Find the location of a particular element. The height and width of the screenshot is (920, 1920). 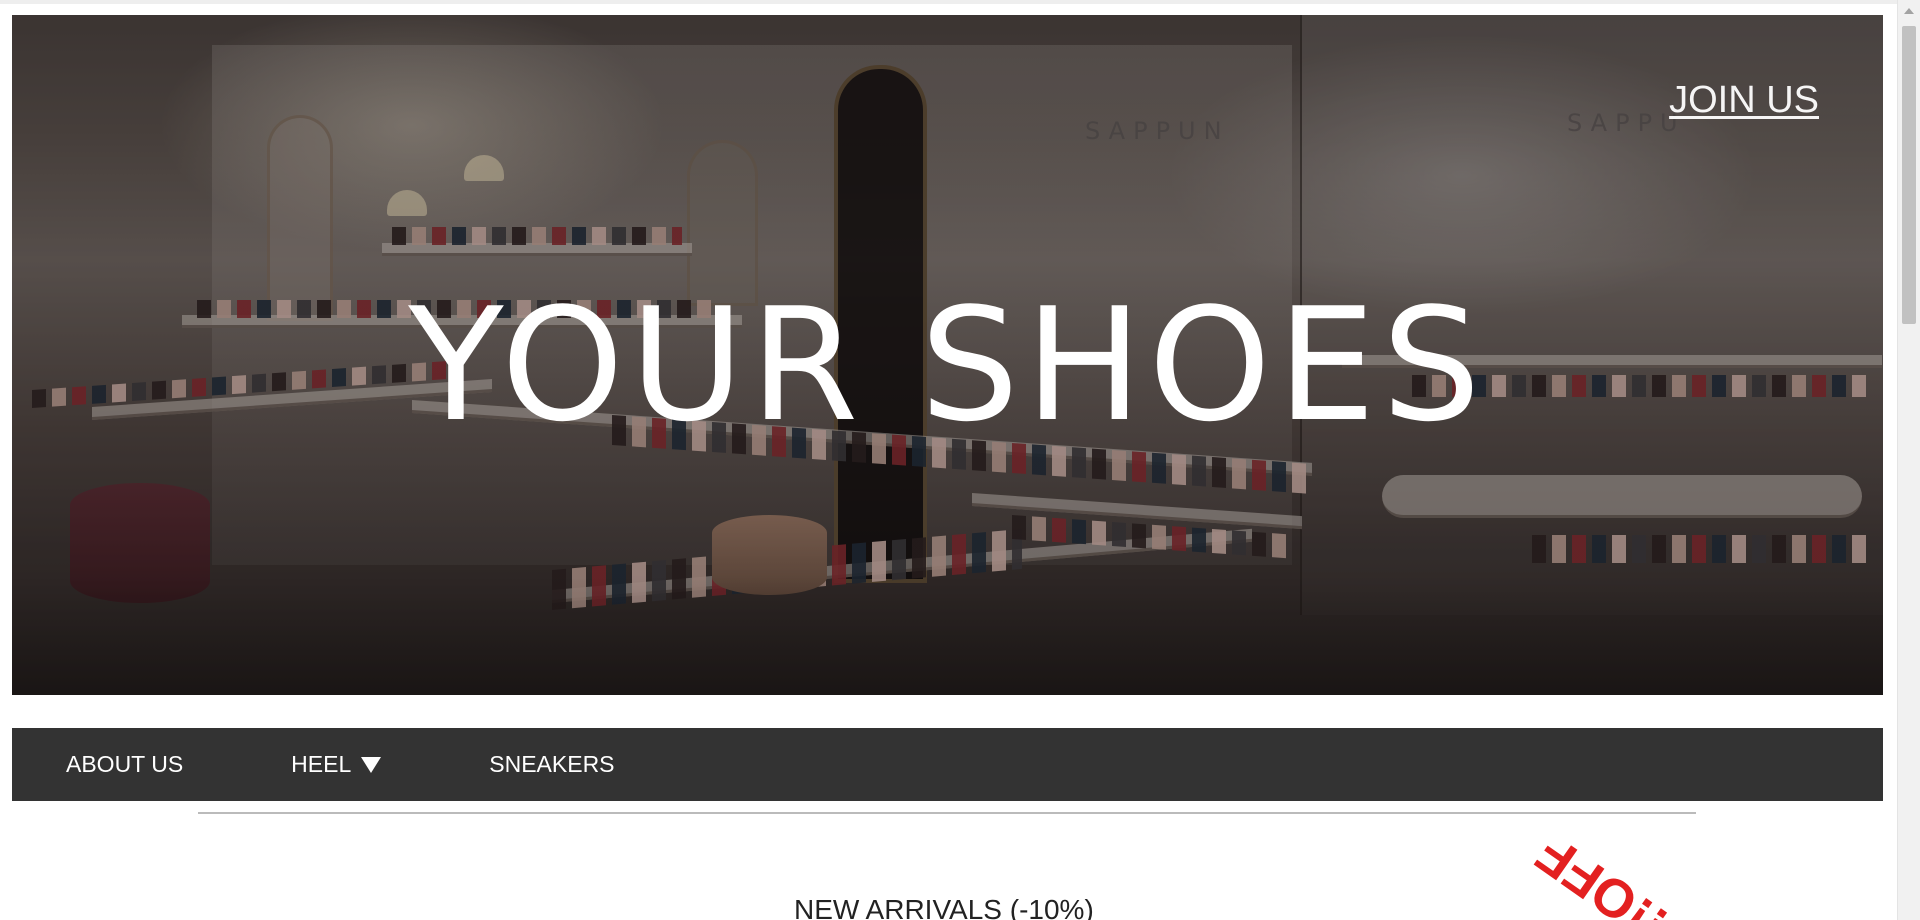

section-title-new-arrivals: NEW ARRIVALS (-10%) is located at coordinates (944, 907).